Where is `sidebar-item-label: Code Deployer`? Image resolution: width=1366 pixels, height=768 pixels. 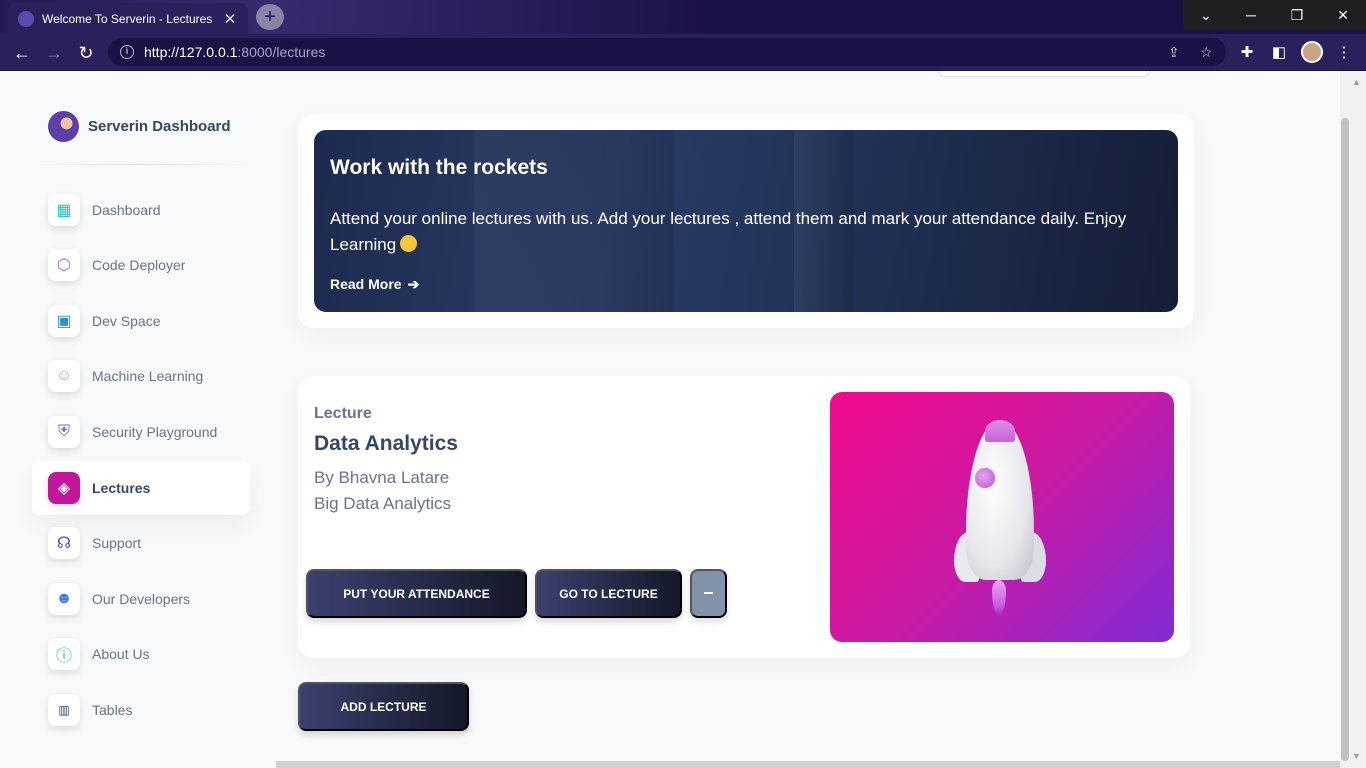 sidebar-item-label: Code Deployer is located at coordinates (139, 265).